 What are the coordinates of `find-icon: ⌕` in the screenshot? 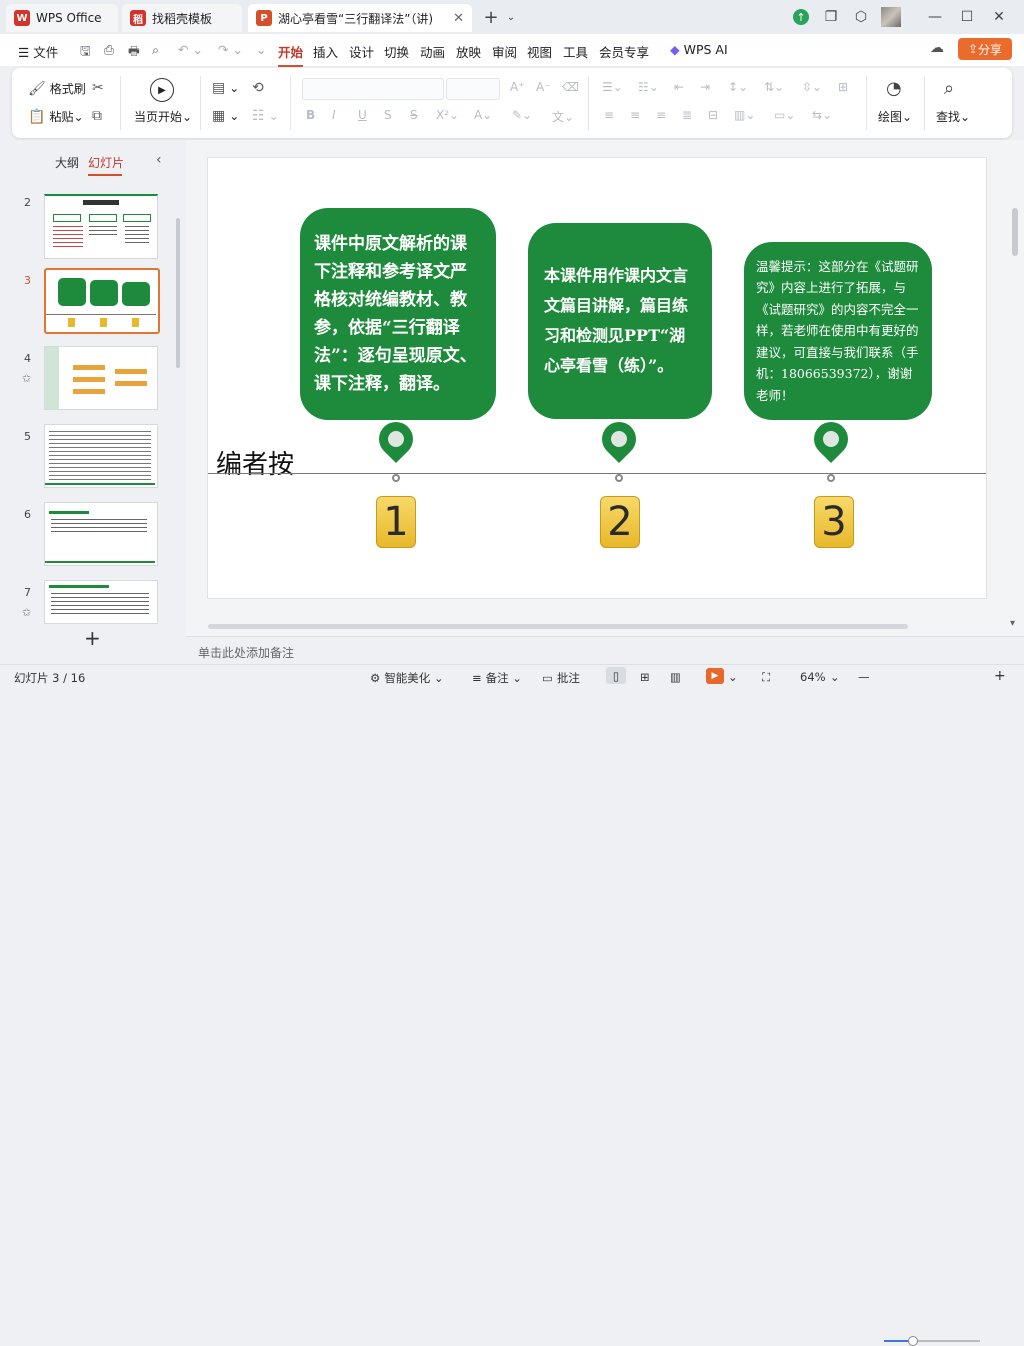 It's located at (949, 88).